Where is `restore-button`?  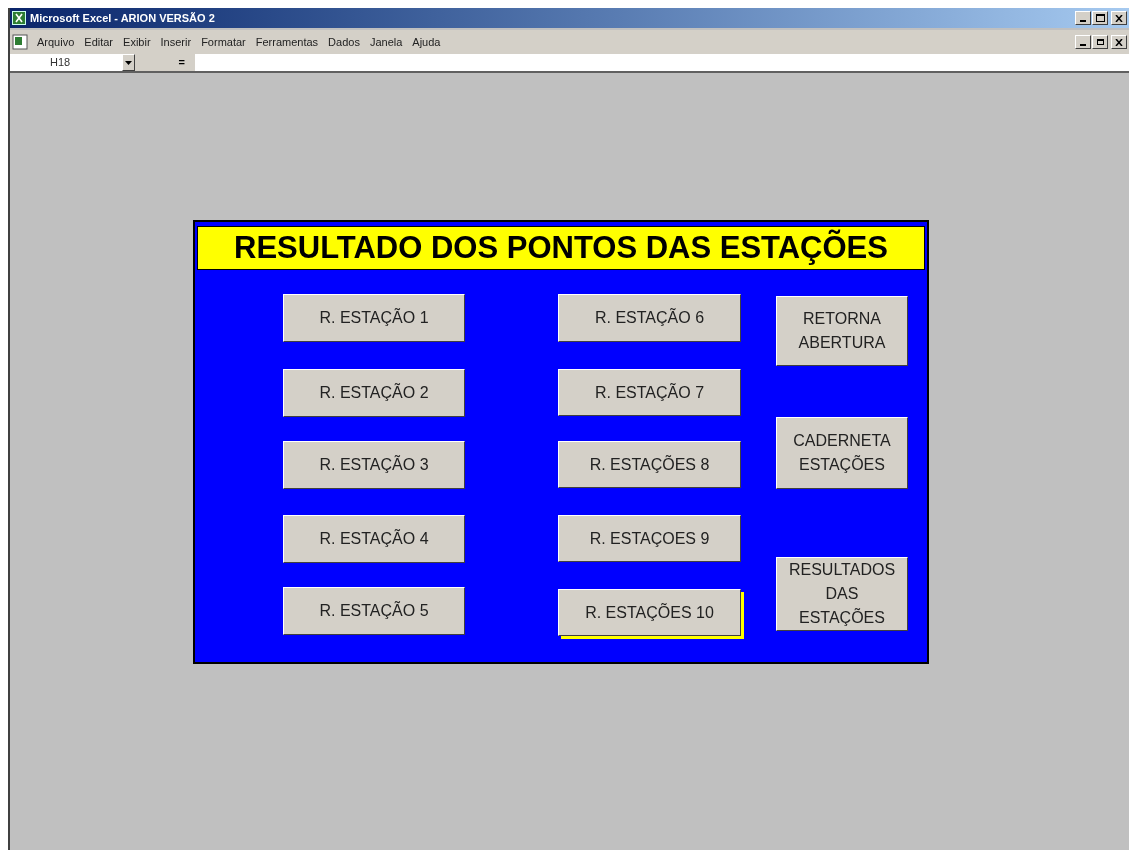 restore-button is located at coordinates (1100, 42).